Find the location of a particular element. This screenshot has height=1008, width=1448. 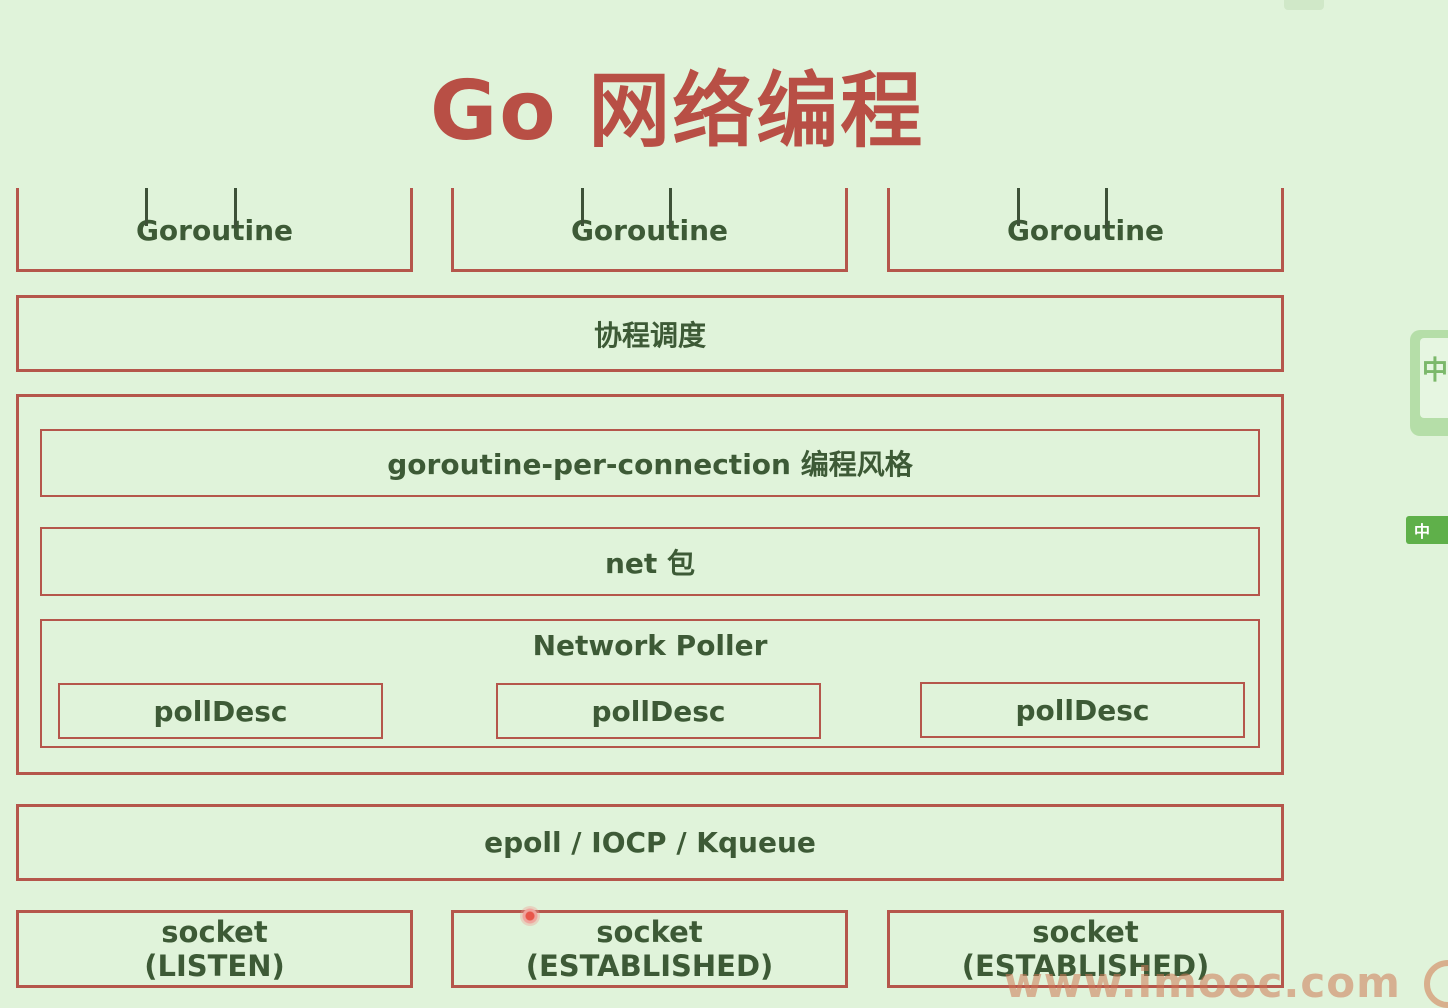

side-panel-tab: 中 is located at coordinates (1429, 383).